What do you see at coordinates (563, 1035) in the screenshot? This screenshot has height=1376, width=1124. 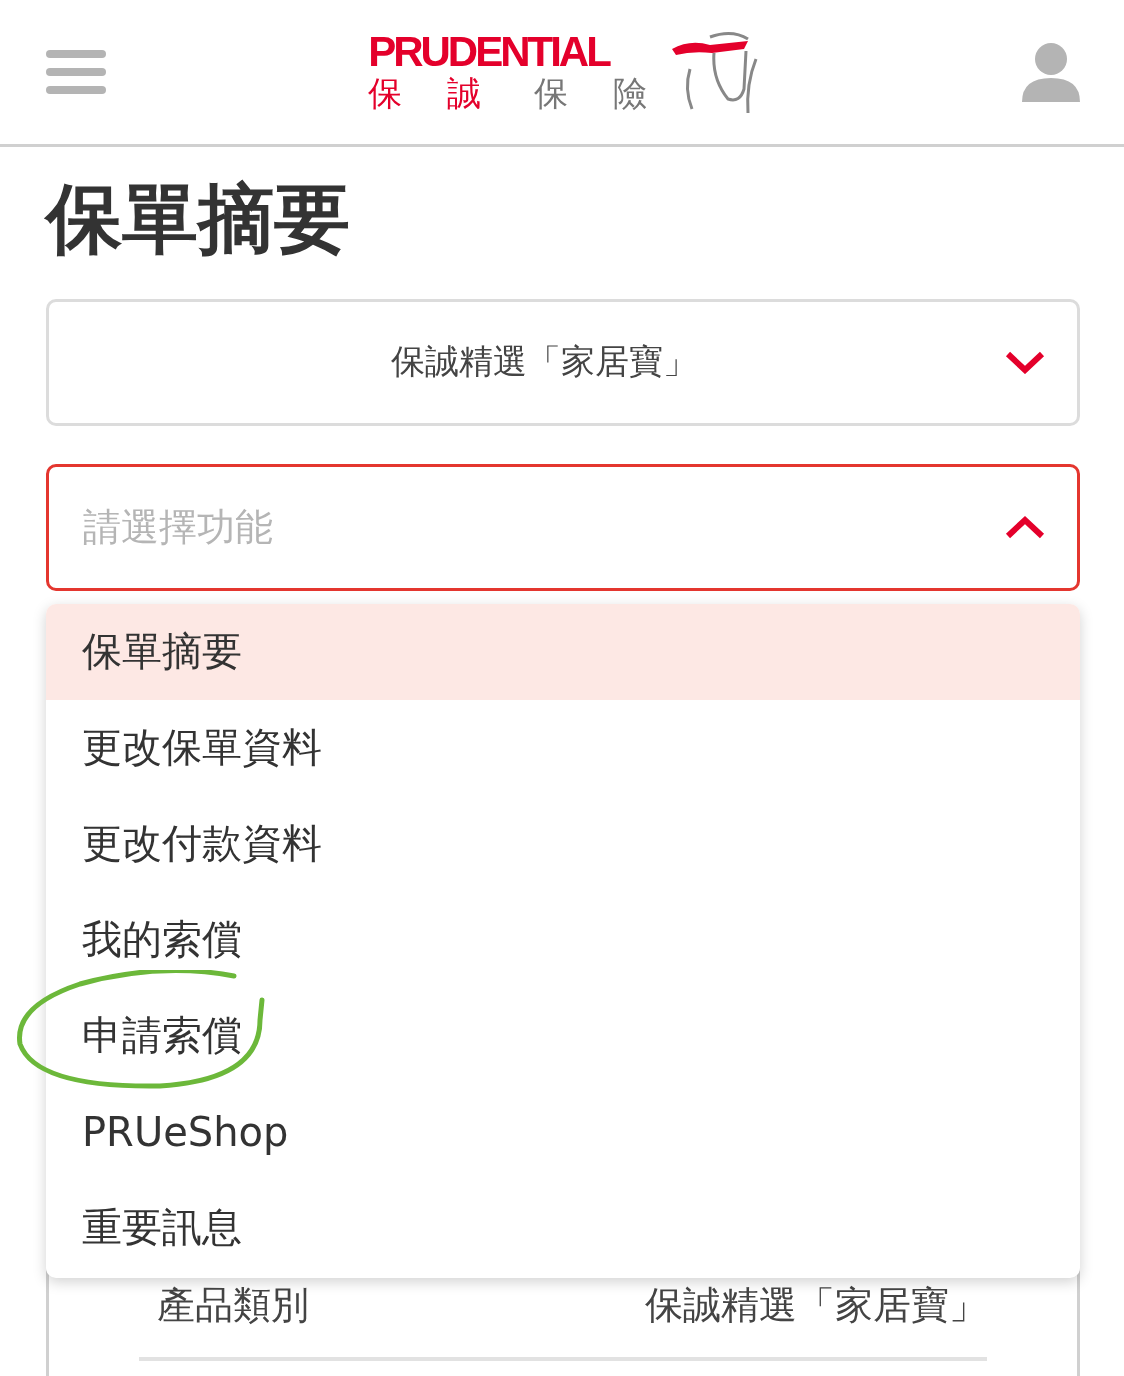 I see `menu-item: 申請索償` at bounding box center [563, 1035].